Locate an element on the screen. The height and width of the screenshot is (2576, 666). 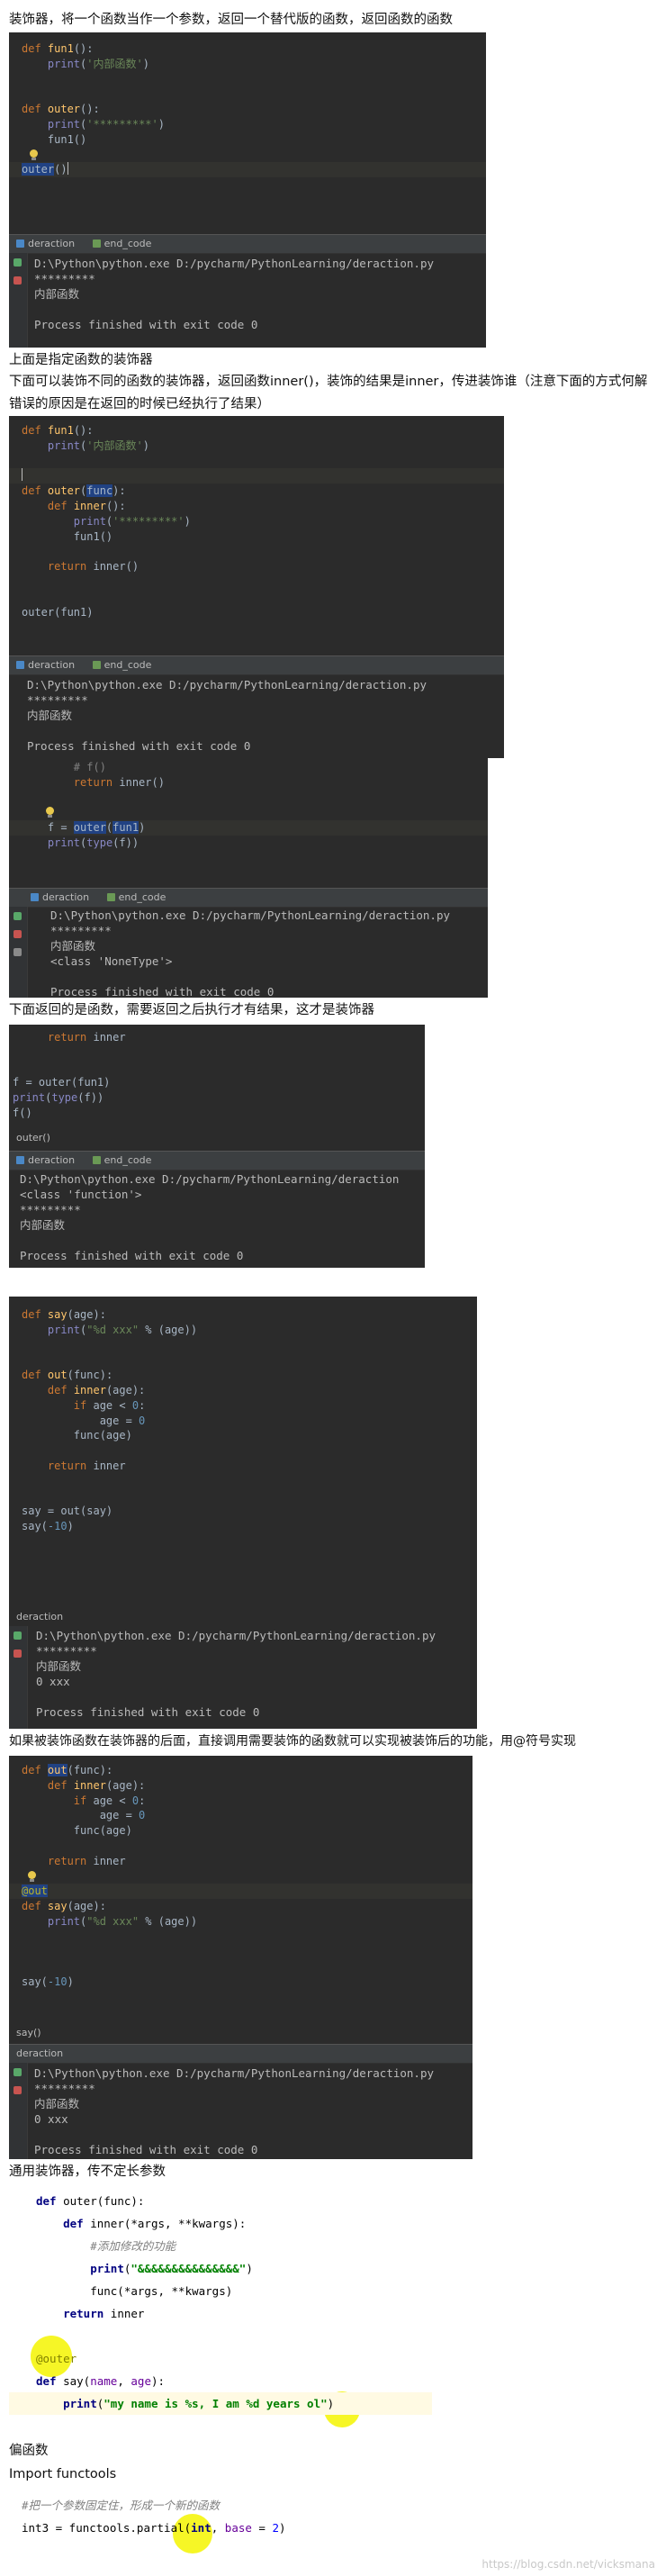
watermark: https://blog.csdn.net/vicksmana is located at coordinates (569, 2564).